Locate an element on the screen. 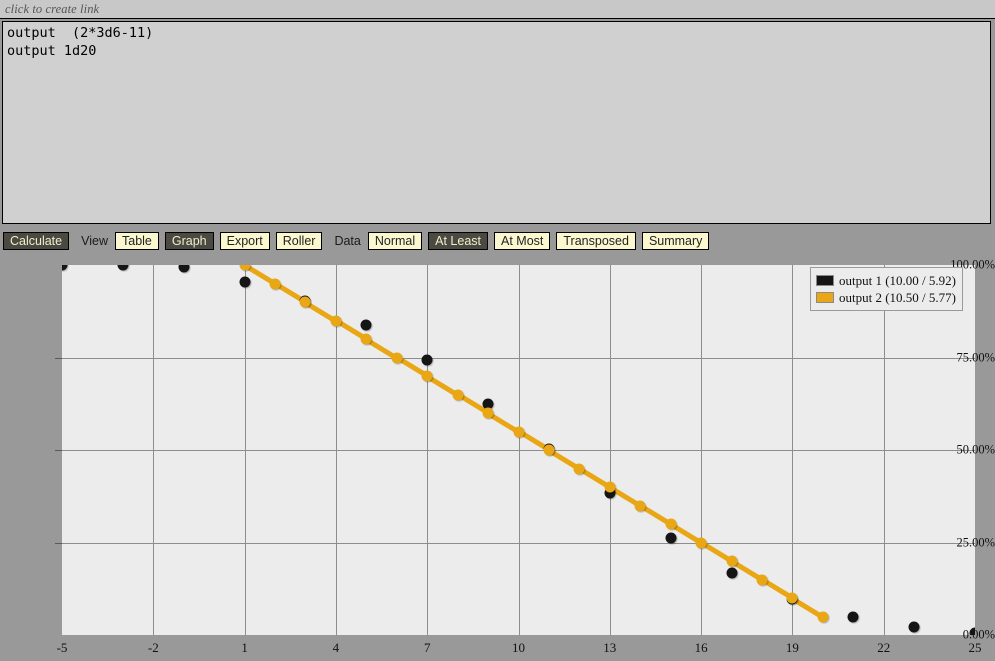  view-table-button: Table is located at coordinates (137, 241).